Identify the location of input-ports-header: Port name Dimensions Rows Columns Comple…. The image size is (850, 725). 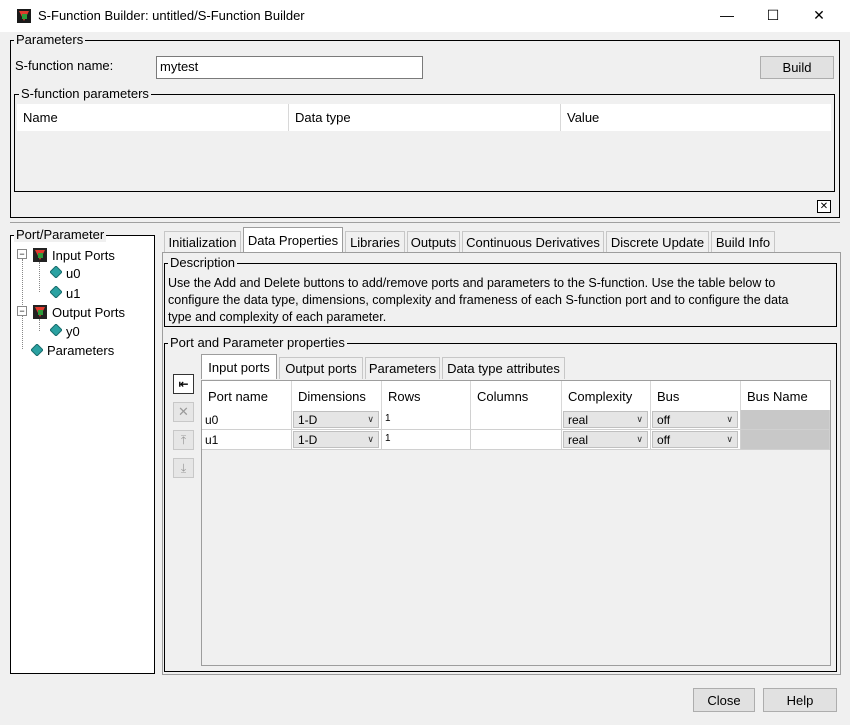
(516, 395).